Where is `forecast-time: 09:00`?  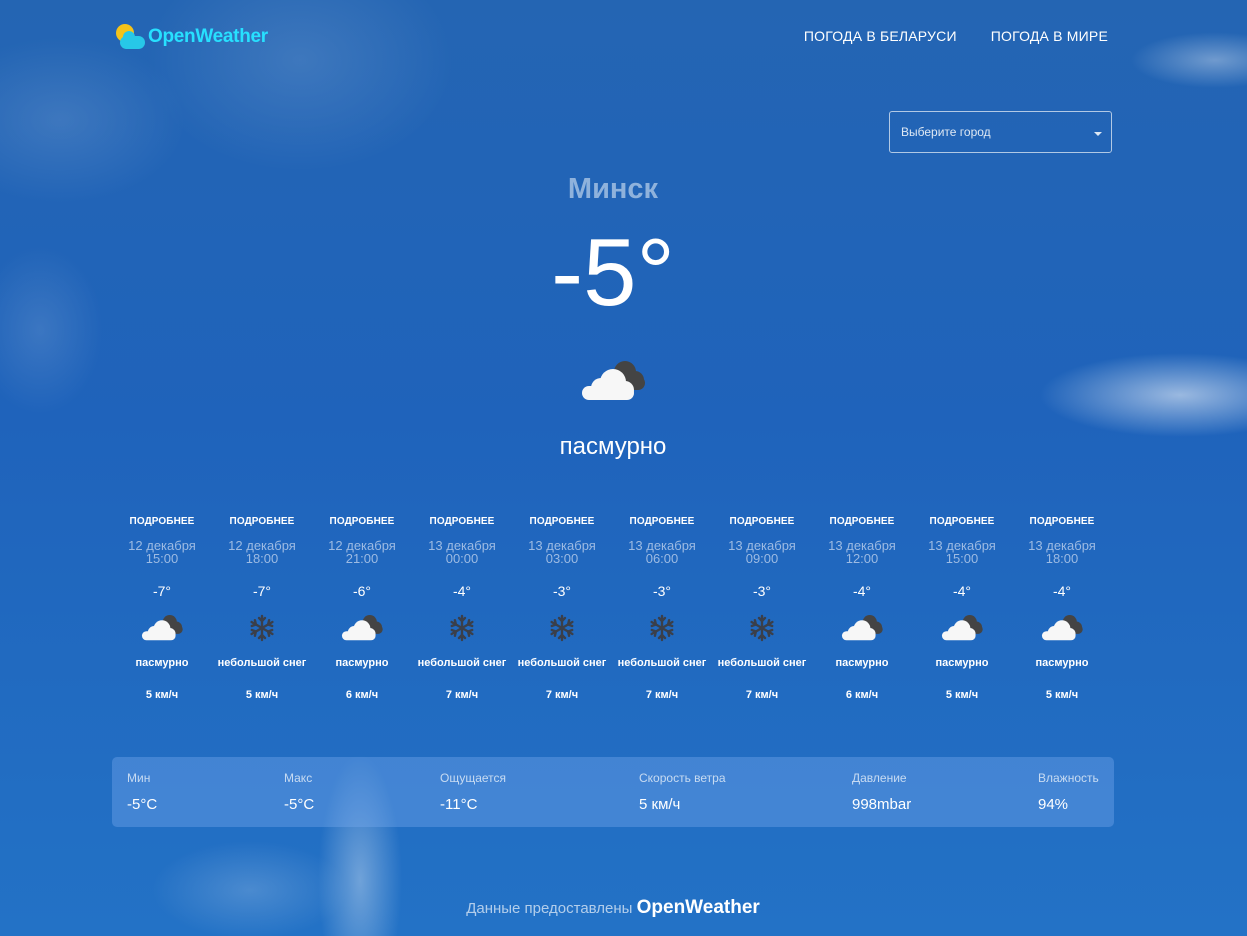
forecast-time: 09:00 is located at coordinates (762, 558).